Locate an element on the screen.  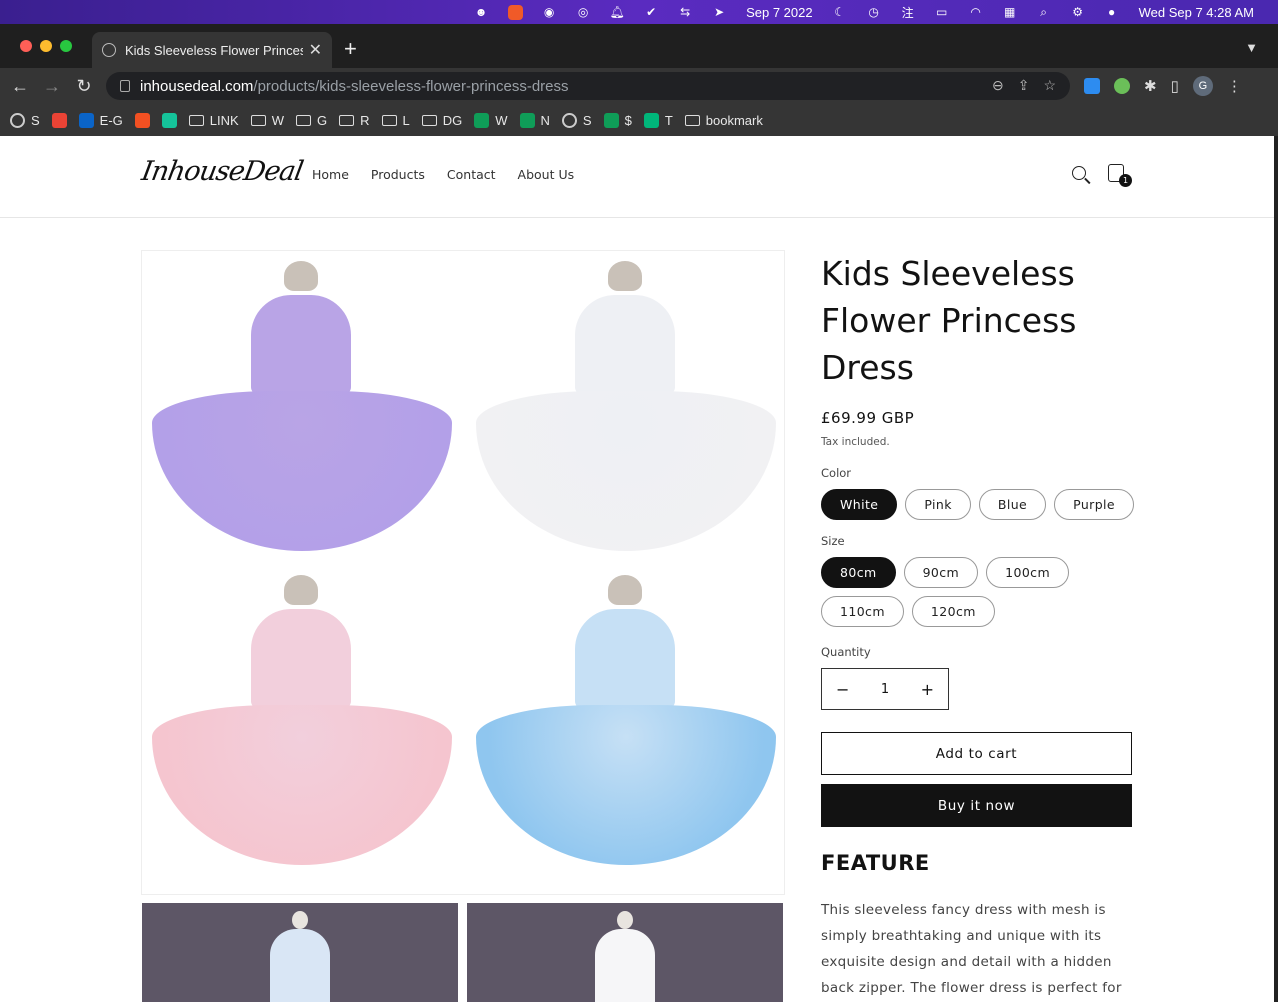
product-thumbnail-back is located at coordinates (625, 952).